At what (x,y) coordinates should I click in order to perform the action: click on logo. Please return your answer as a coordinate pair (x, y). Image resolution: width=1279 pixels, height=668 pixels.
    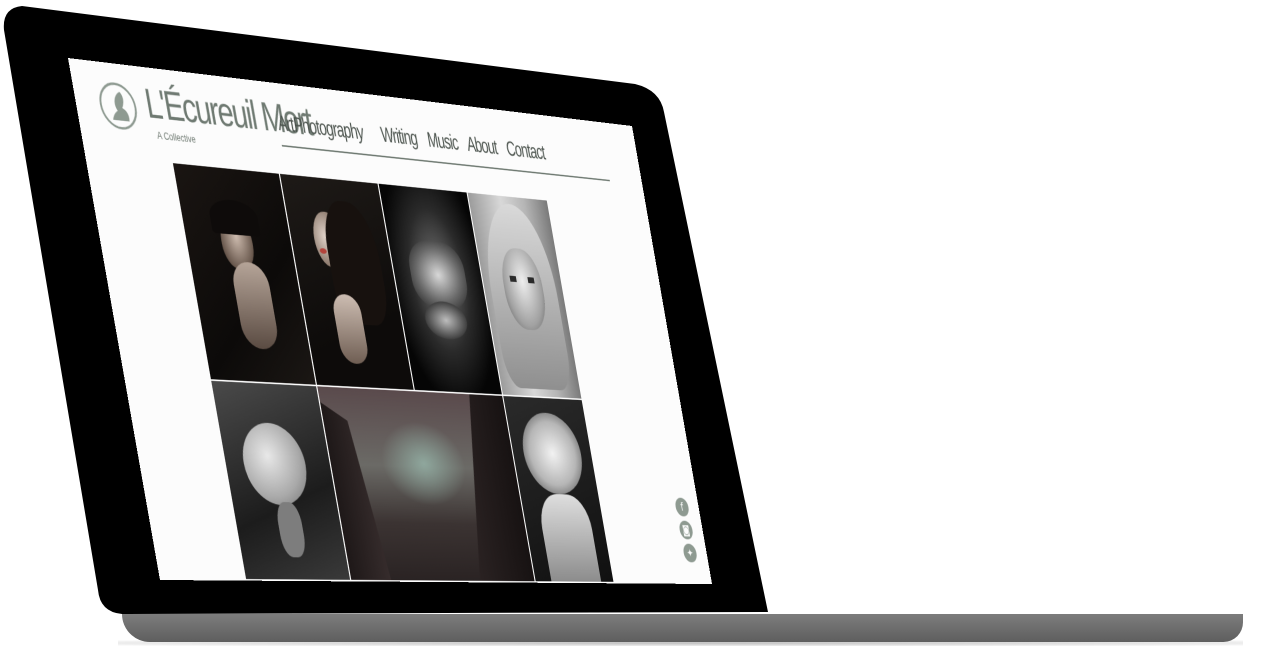
    Looking at the image, I should click on (118, 106).